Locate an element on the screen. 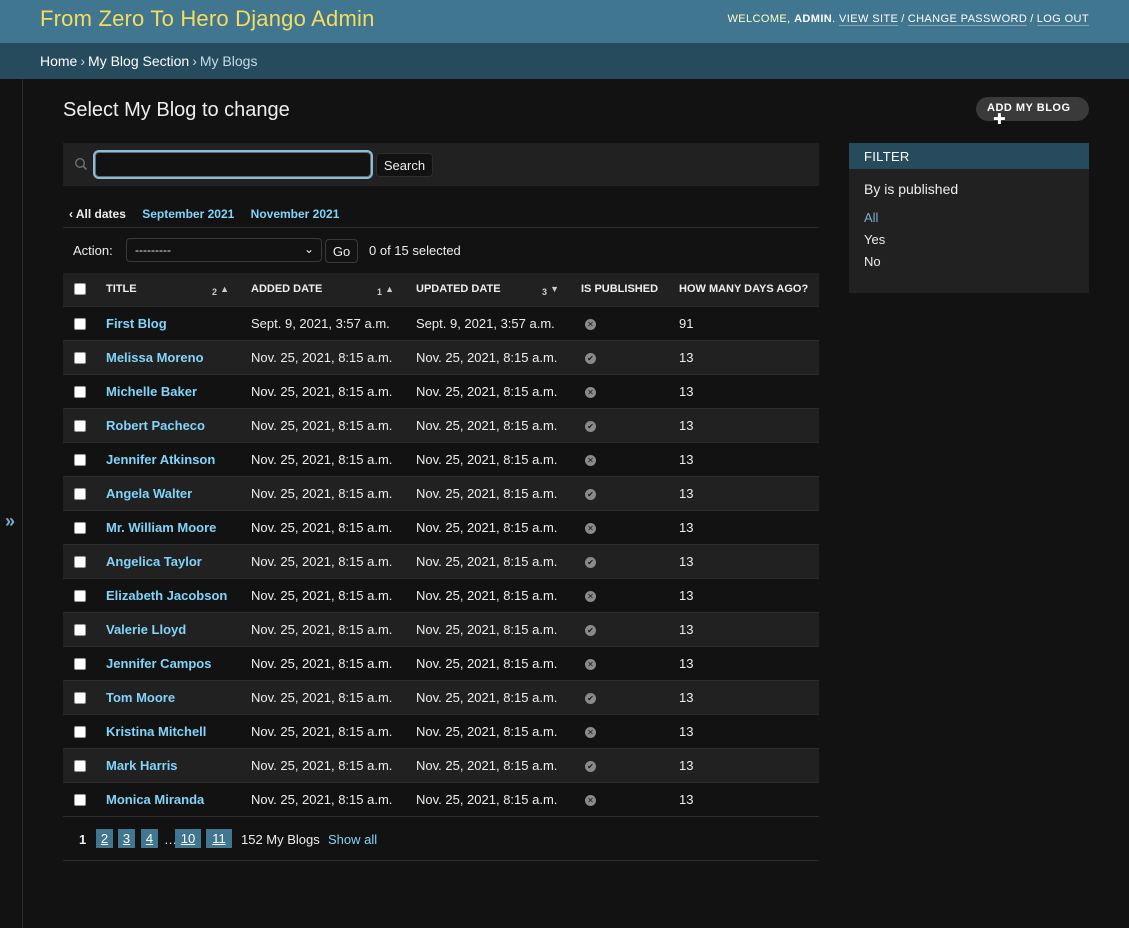  column-header-title: TITLE 2 ▲ is located at coordinates (170, 290).